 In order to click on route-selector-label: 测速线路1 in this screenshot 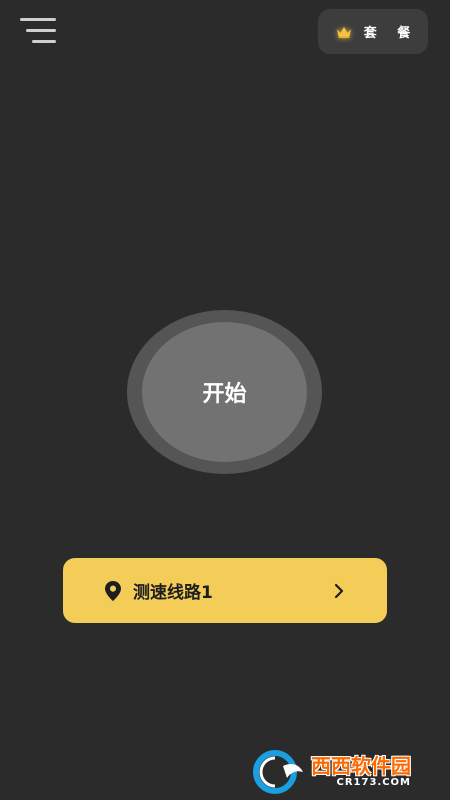, I will do `click(173, 593)`.